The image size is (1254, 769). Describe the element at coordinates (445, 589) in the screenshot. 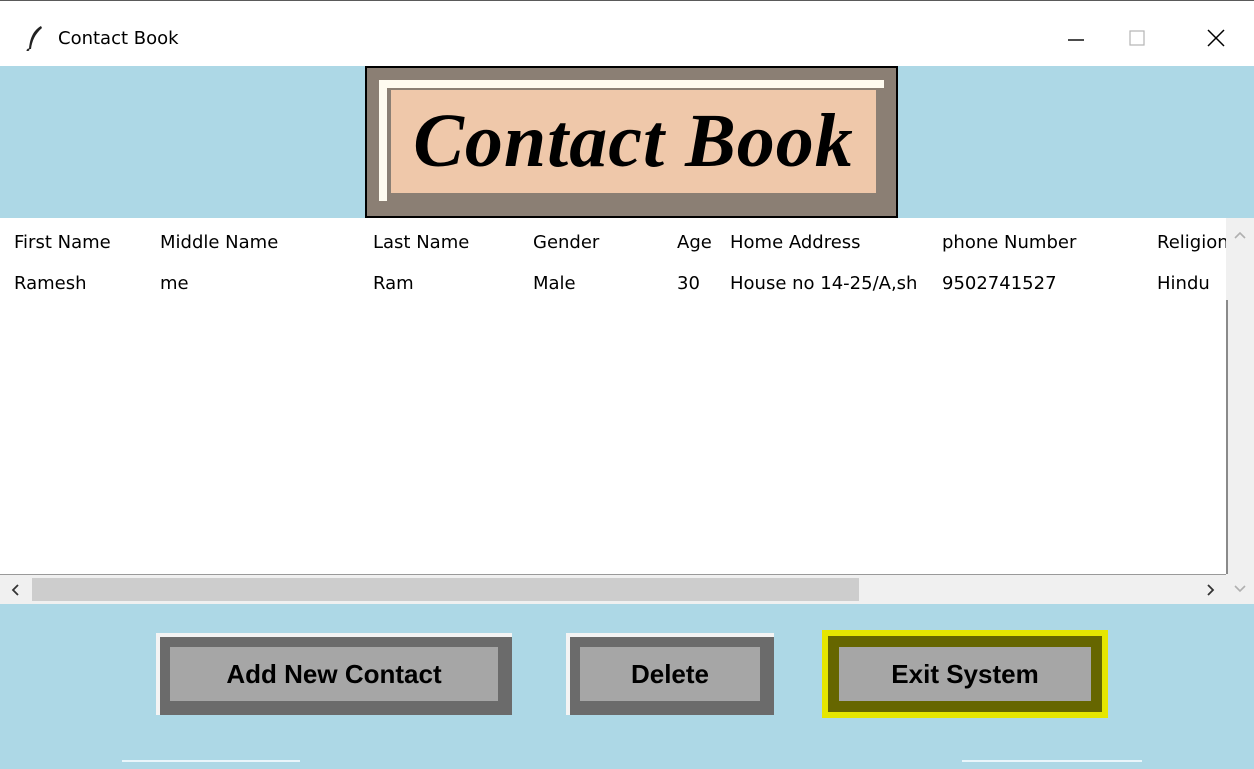

I see `horizontal-scroll-thumb` at that location.